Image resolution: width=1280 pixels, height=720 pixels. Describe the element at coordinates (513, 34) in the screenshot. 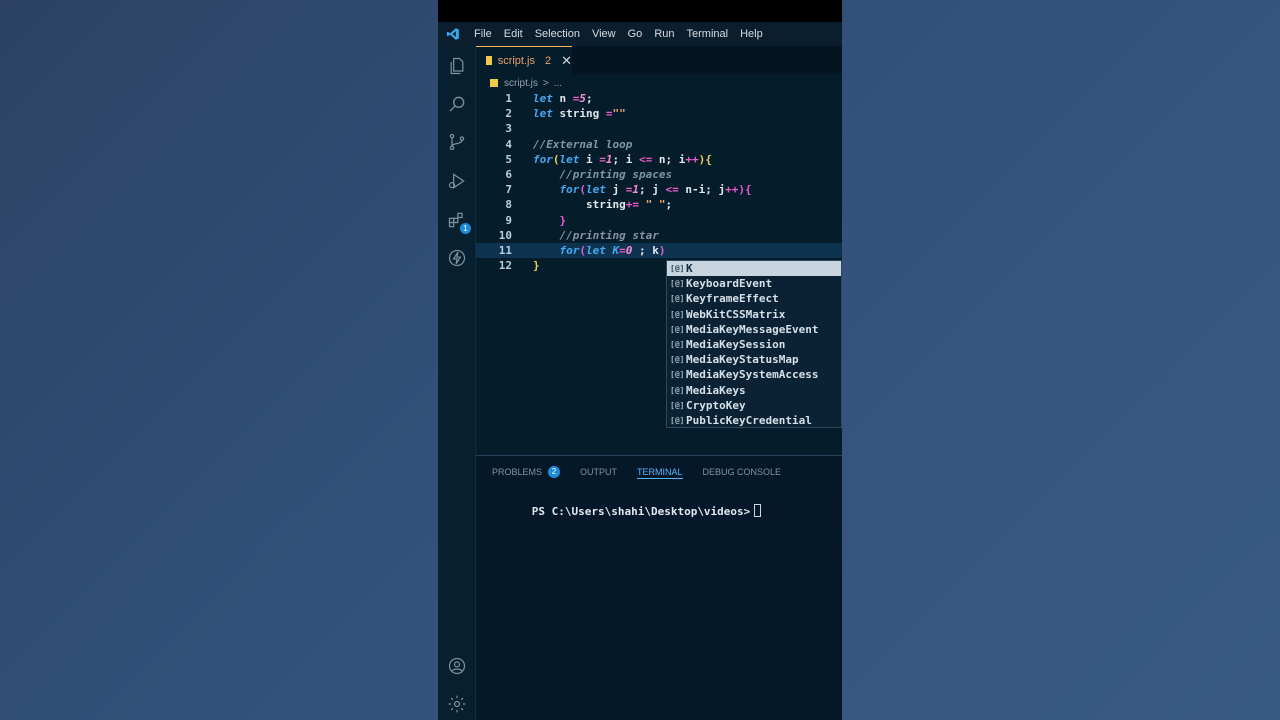

I see `menu-edit: Edit` at that location.